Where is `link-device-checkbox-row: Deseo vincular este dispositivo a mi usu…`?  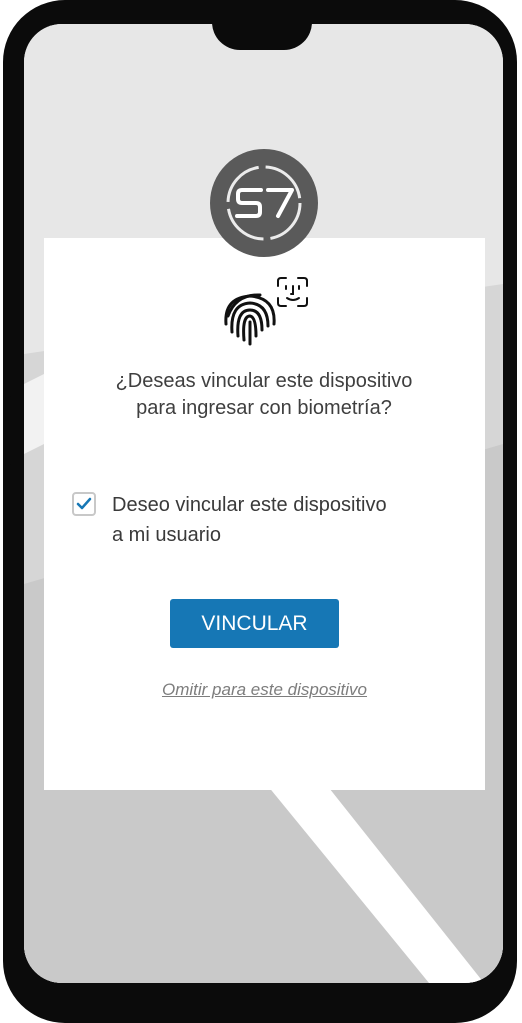 link-device-checkbox-row: Deseo vincular este dispositivo a mi usu… is located at coordinates (272, 522).